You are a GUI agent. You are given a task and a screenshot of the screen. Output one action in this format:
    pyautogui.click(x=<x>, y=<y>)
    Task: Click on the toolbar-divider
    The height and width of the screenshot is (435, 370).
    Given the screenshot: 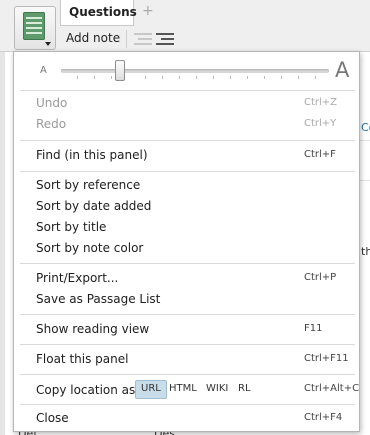 What is the action you would take?
    pyautogui.click(x=126, y=39)
    